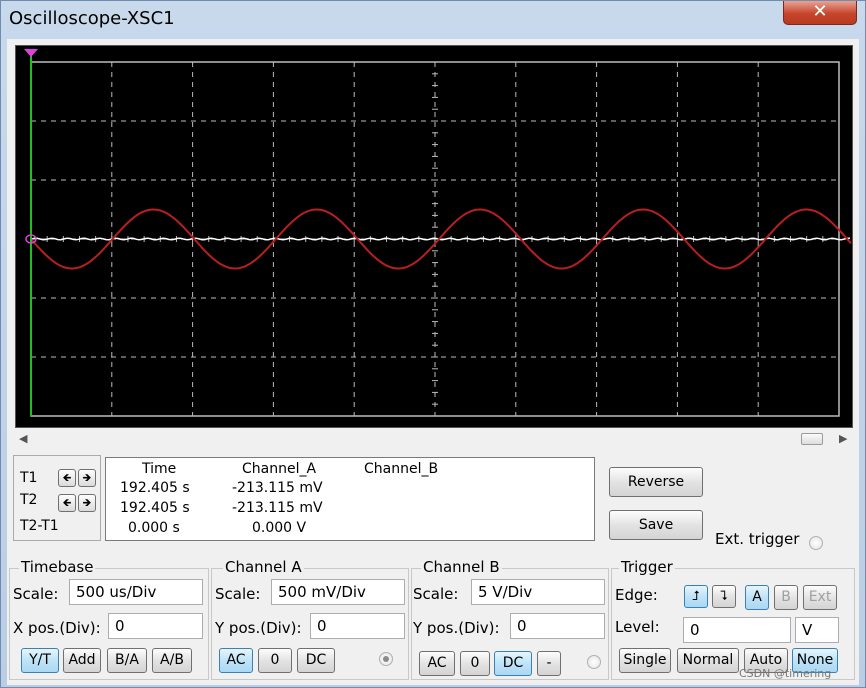  What do you see at coordinates (92, 18) in the screenshot?
I see `window-title: Oscilloscope-XSC1` at bounding box center [92, 18].